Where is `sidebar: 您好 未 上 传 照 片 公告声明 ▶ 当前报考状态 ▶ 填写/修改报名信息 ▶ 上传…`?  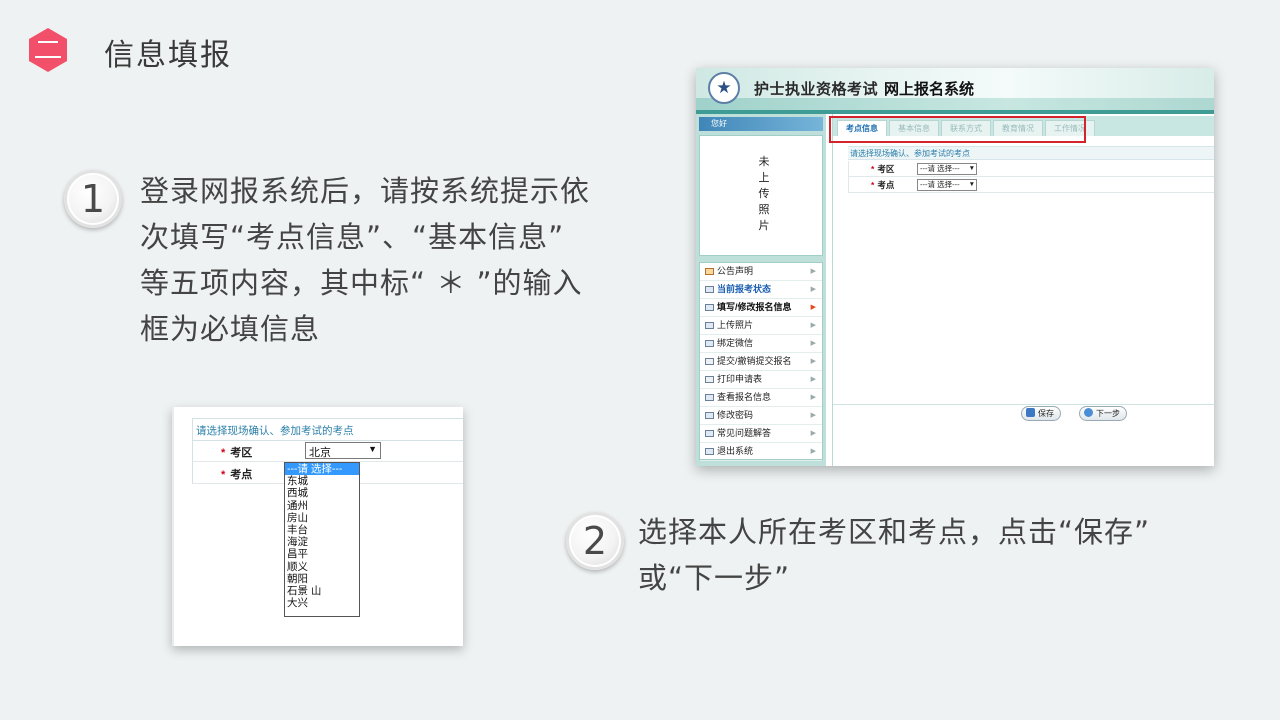 sidebar: 您好 未 上 传 照 片 公告声明 ▶ 当前报考状态 ▶ 填写/修改报名信息 ▶ 上传… is located at coordinates (761, 290).